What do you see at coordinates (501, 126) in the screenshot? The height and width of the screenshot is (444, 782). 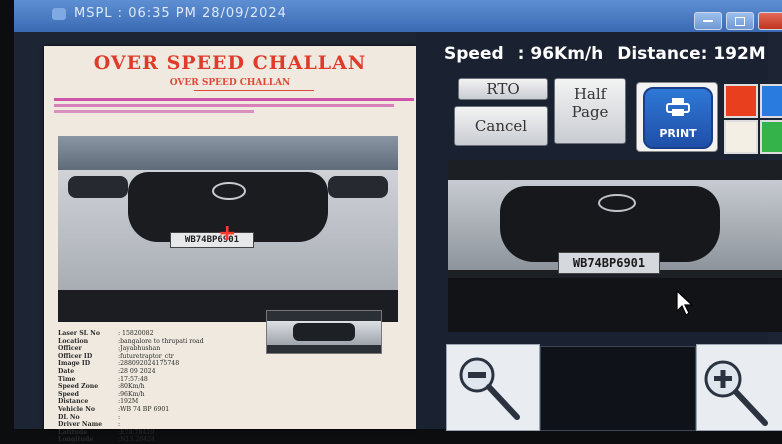 I see `cancel-button: Cancel` at bounding box center [501, 126].